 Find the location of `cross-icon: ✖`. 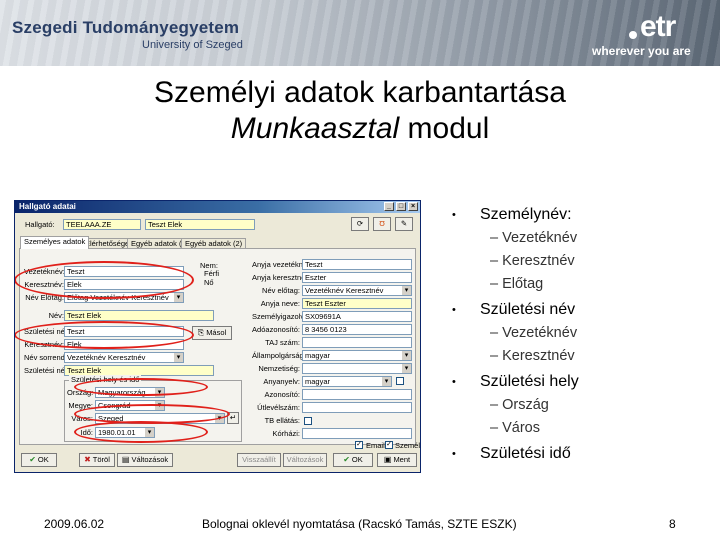

cross-icon: ✖ is located at coordinates (87, 459).